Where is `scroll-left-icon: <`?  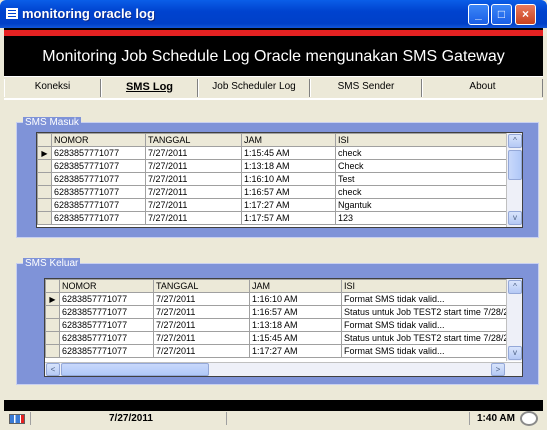
scroll-left-icon: < is located at coordinates (53, 369).